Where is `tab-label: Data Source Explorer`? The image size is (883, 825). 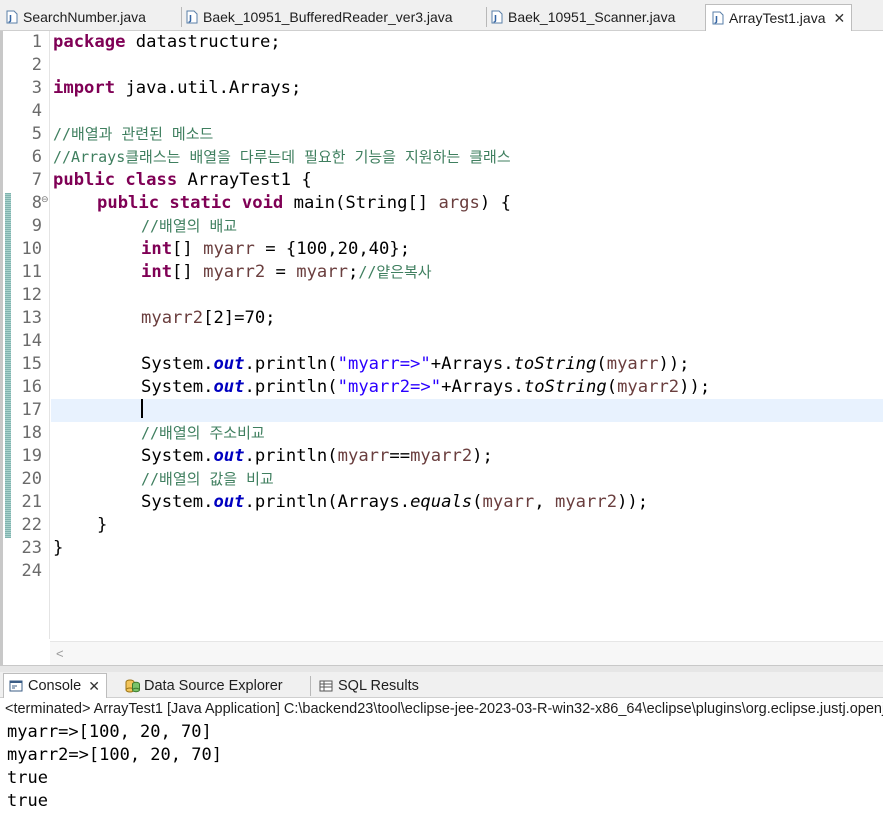
tab-label: Data Source Explorer is located at coordinates (213, 685).